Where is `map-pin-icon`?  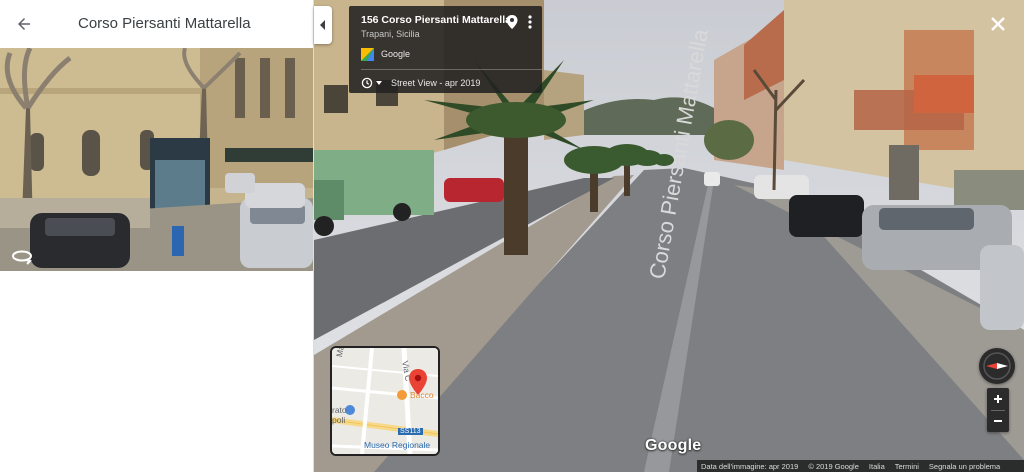
map-pin-icon is located at coordinates (418, 382).